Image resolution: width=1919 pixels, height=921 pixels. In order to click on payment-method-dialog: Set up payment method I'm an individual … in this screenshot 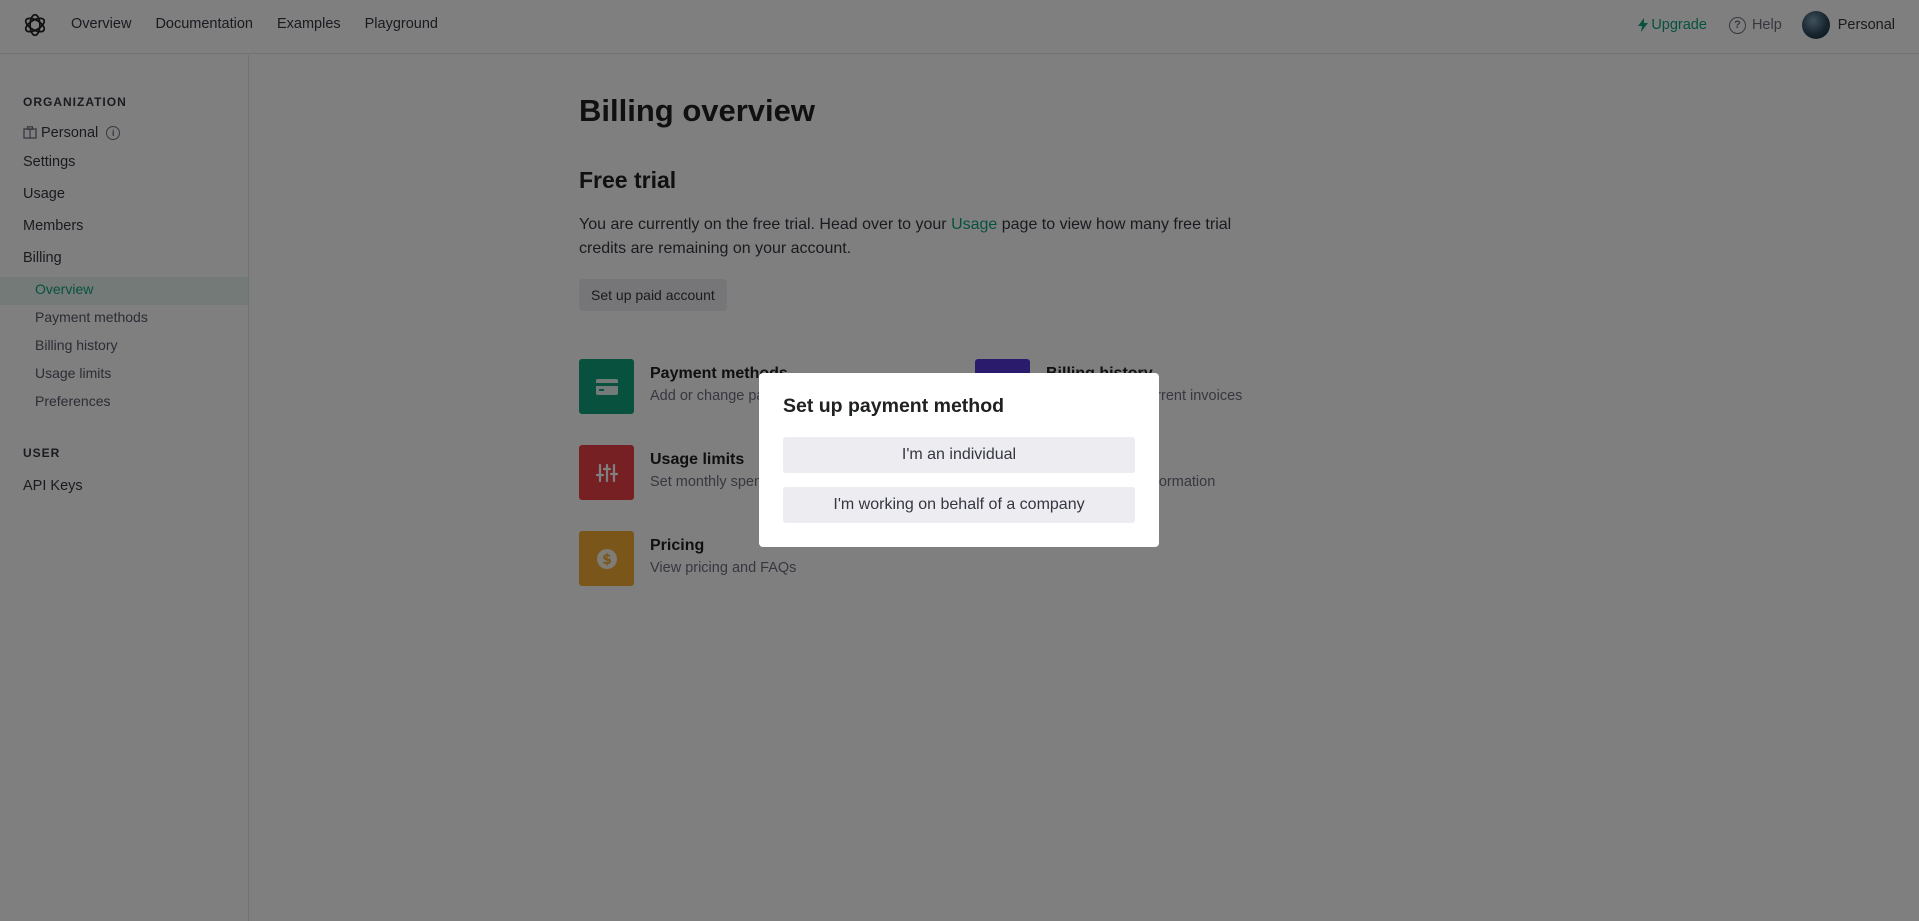, I will do `click(959, 460)`.